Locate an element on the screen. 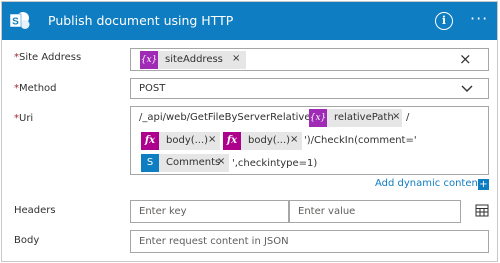 The height and width of the screenshot is (263, 500). site-address-label: *Site Address is located at coordinates (48, 57).